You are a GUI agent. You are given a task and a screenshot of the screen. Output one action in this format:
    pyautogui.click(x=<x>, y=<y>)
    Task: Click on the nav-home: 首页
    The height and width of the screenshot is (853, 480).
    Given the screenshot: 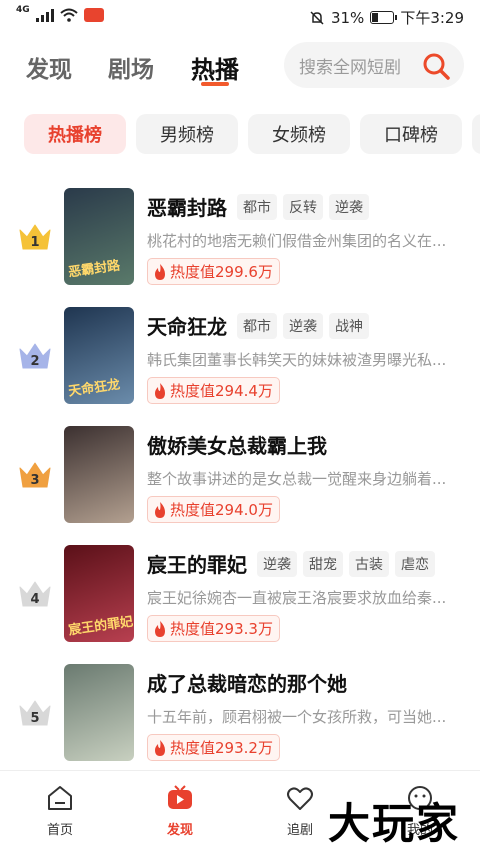 What is the action you would take?
    pyautogui.click(x=60, y=810)
    